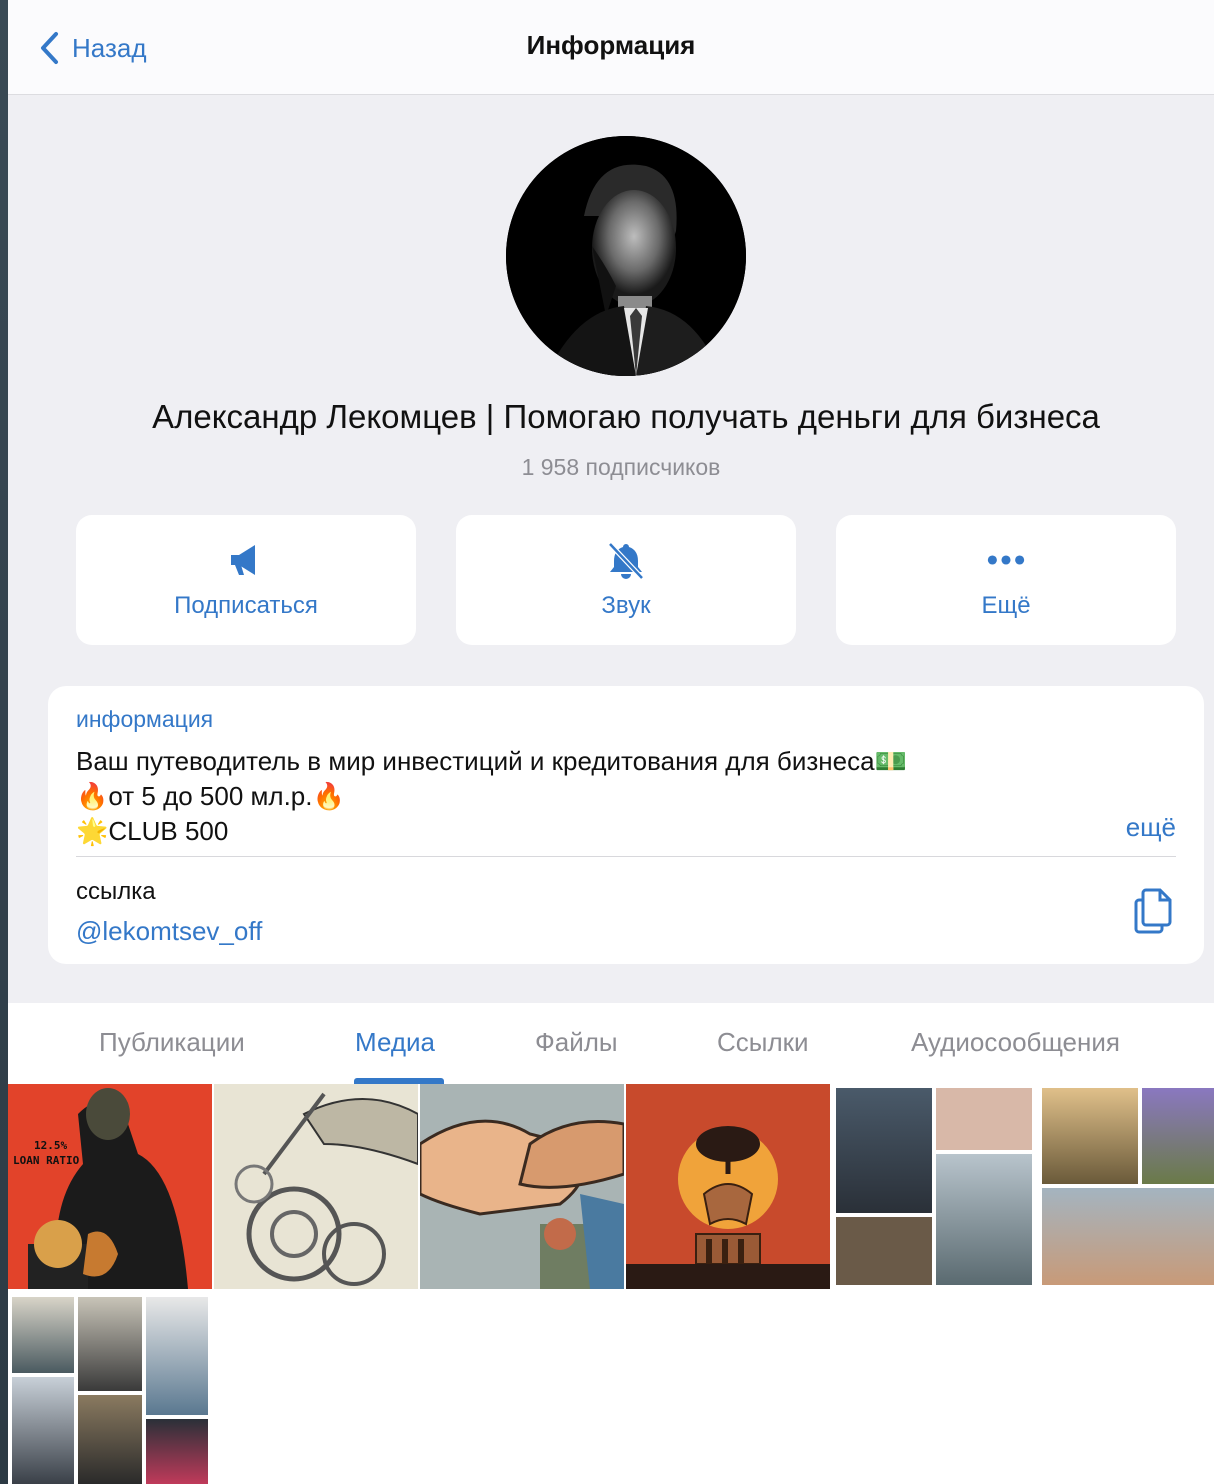  Describe the element at coordinates (168, 831) in the screenshot. I see `description-text-3: CLUB 500` at that location.